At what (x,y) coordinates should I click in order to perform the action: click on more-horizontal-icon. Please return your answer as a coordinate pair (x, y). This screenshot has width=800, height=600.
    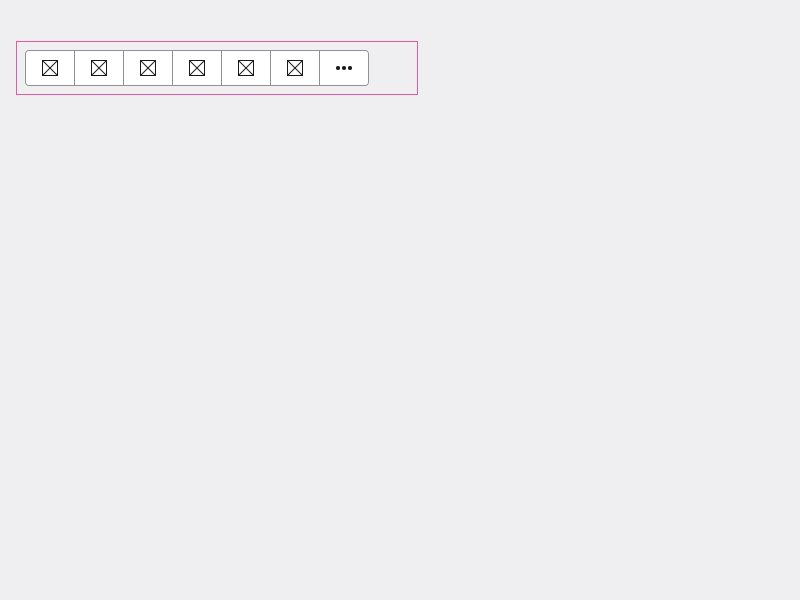
    Looking at the image, I should click on (344, 68).